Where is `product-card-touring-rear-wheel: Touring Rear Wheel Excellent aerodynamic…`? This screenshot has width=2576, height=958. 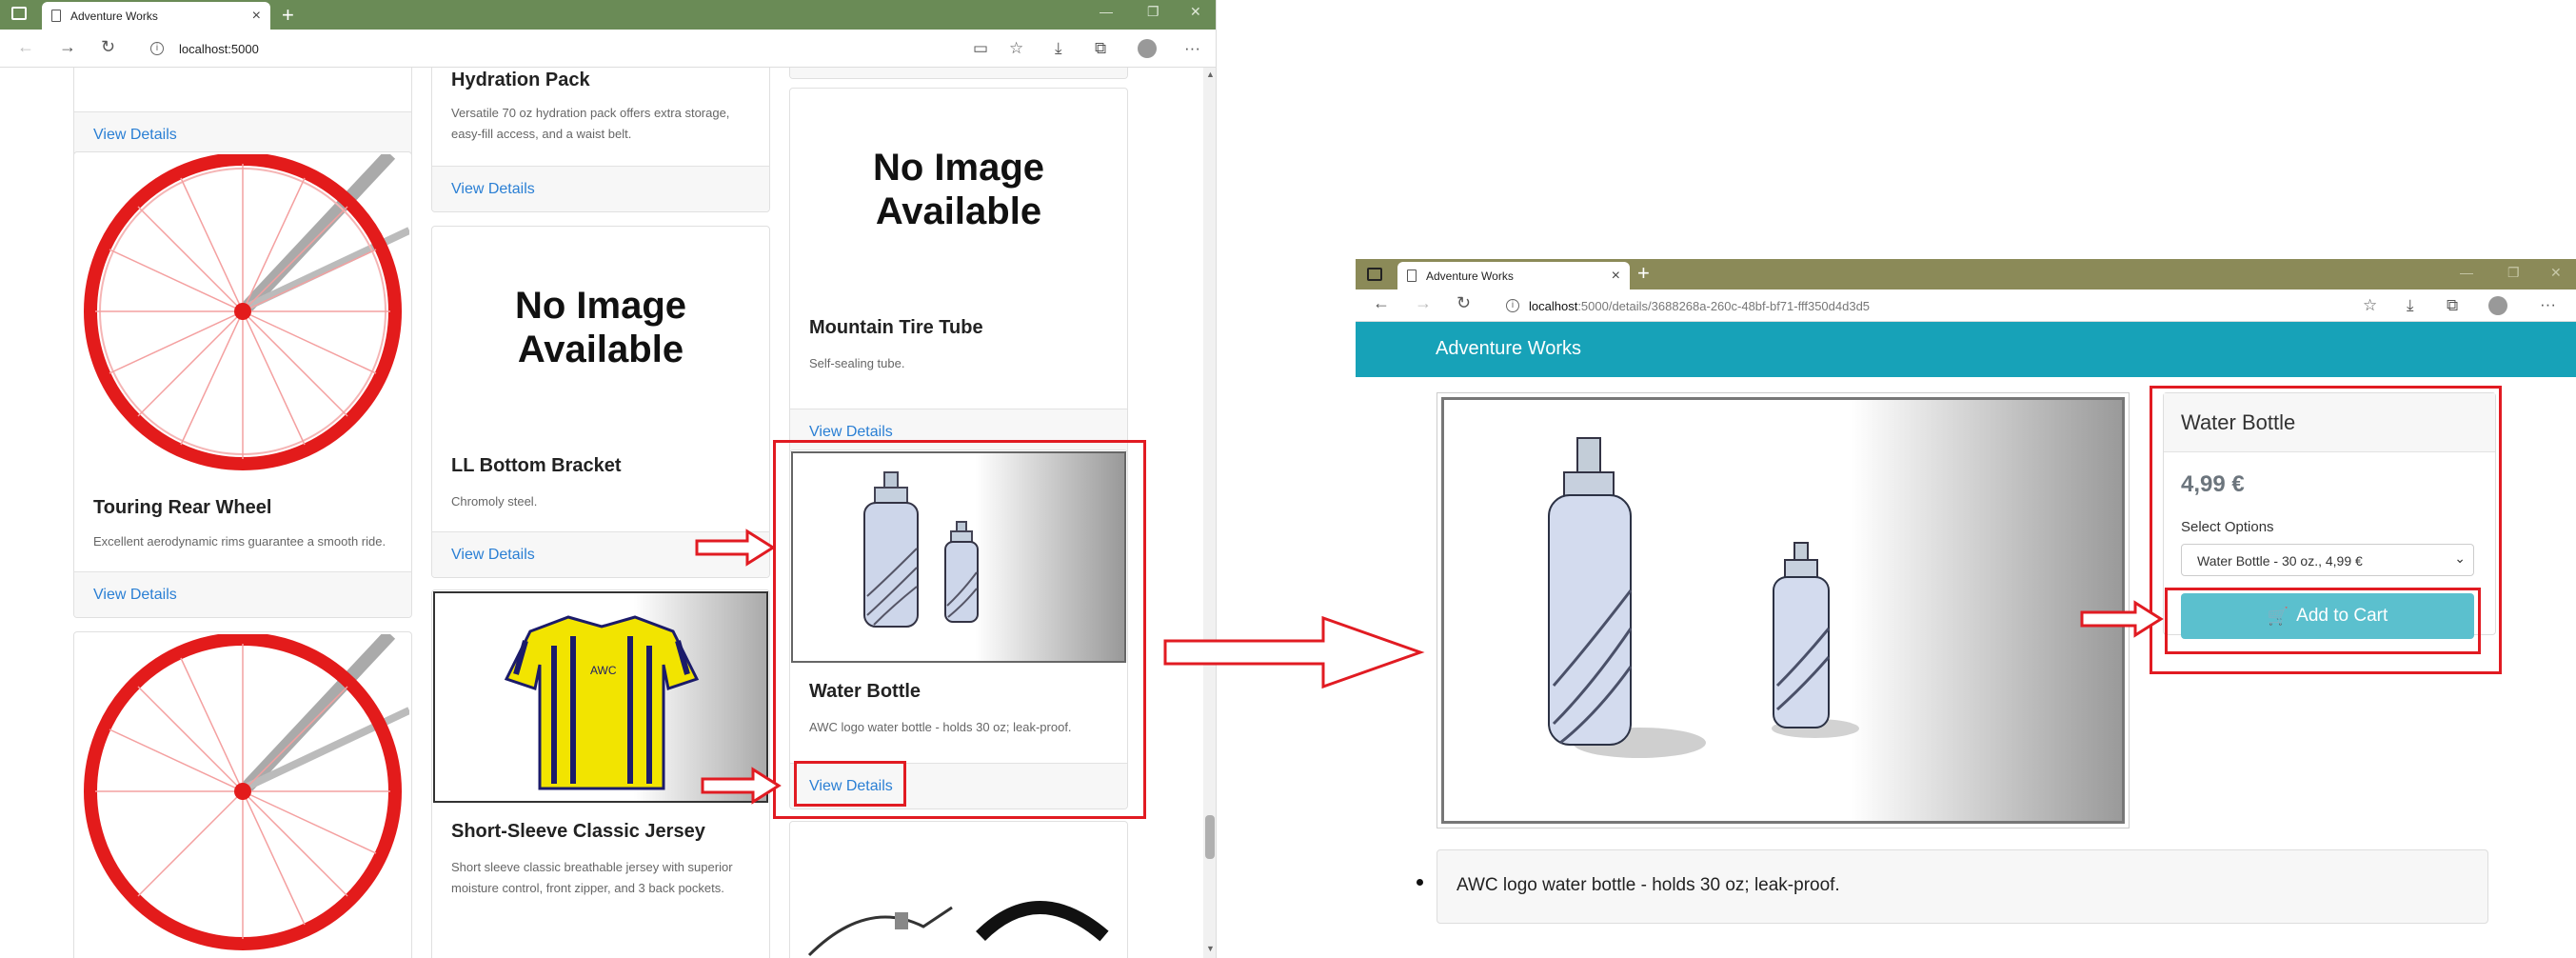 product-card-touring-rear-wheel: Touring Rear Wheel Excellent aerodynamic… is located at coordinates (242, 384).